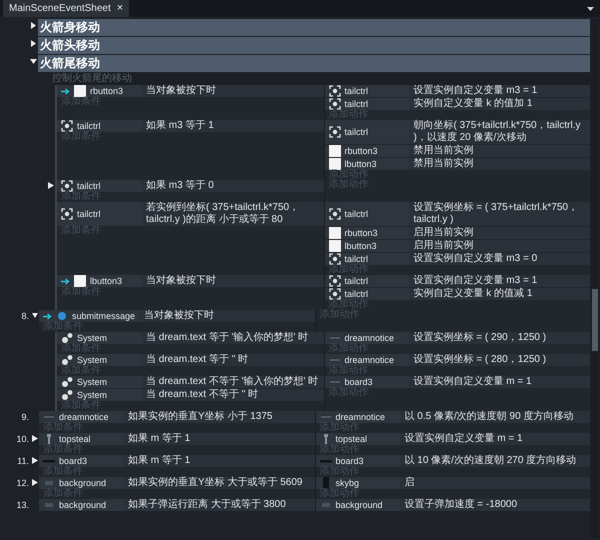 The image size is (600, 540). What do you see at coordinates (66, 8) in the screenshot?
I see `sheet-tab: MainSceneEventSheet ×` at bounding box center [66, 8].